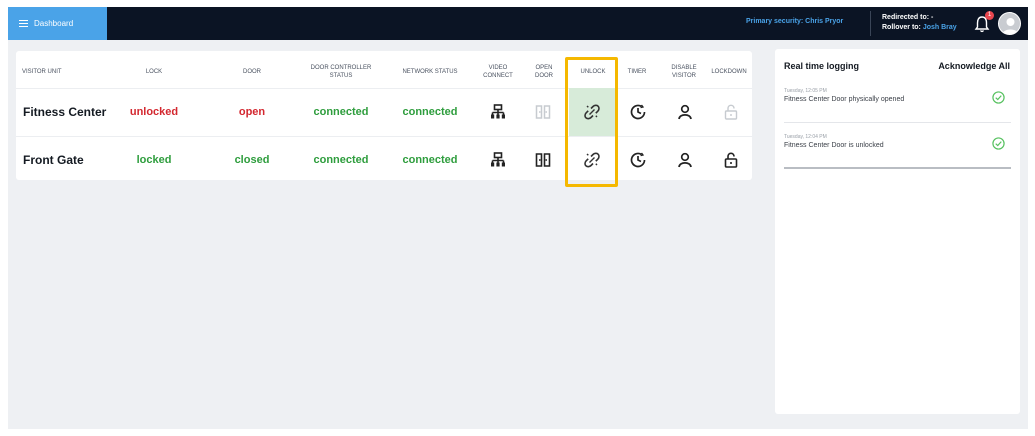 The width and height of the screenshot is (1035, 436). I want to click on column-header-network-status: NETWORK STATUS, so click(430, 72).